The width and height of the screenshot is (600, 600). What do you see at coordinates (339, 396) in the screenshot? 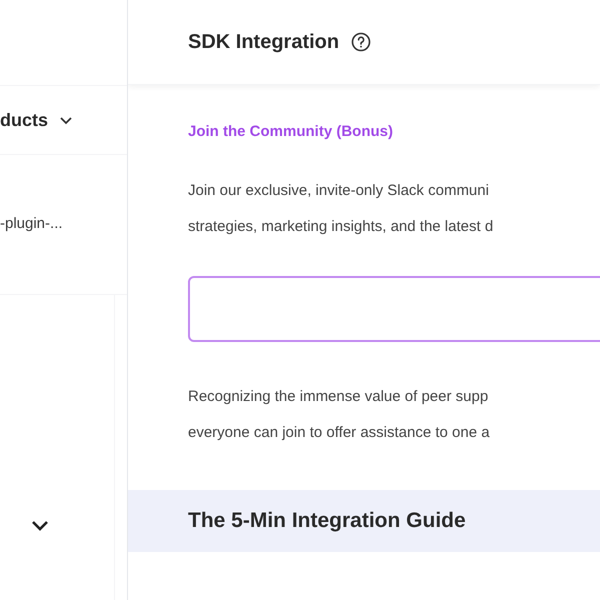
I see `paragraph-line: Recognizing the immense value of peer supp` at bounding box center [339, 396].